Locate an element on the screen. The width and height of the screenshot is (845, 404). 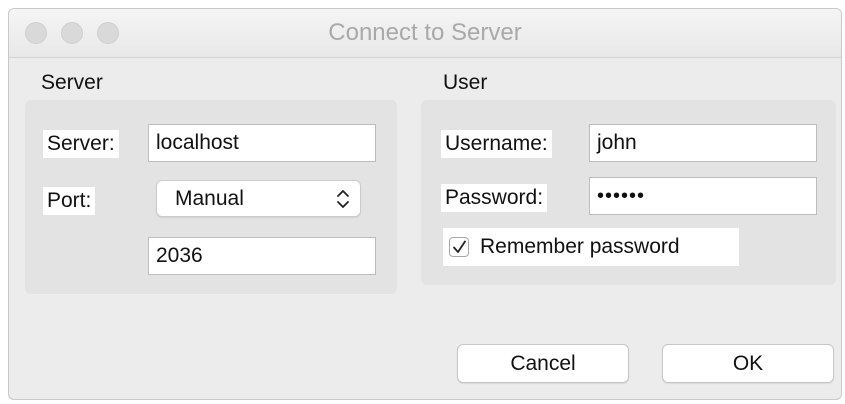
window-title: Connect to Server is located at coordinates (425, 32).